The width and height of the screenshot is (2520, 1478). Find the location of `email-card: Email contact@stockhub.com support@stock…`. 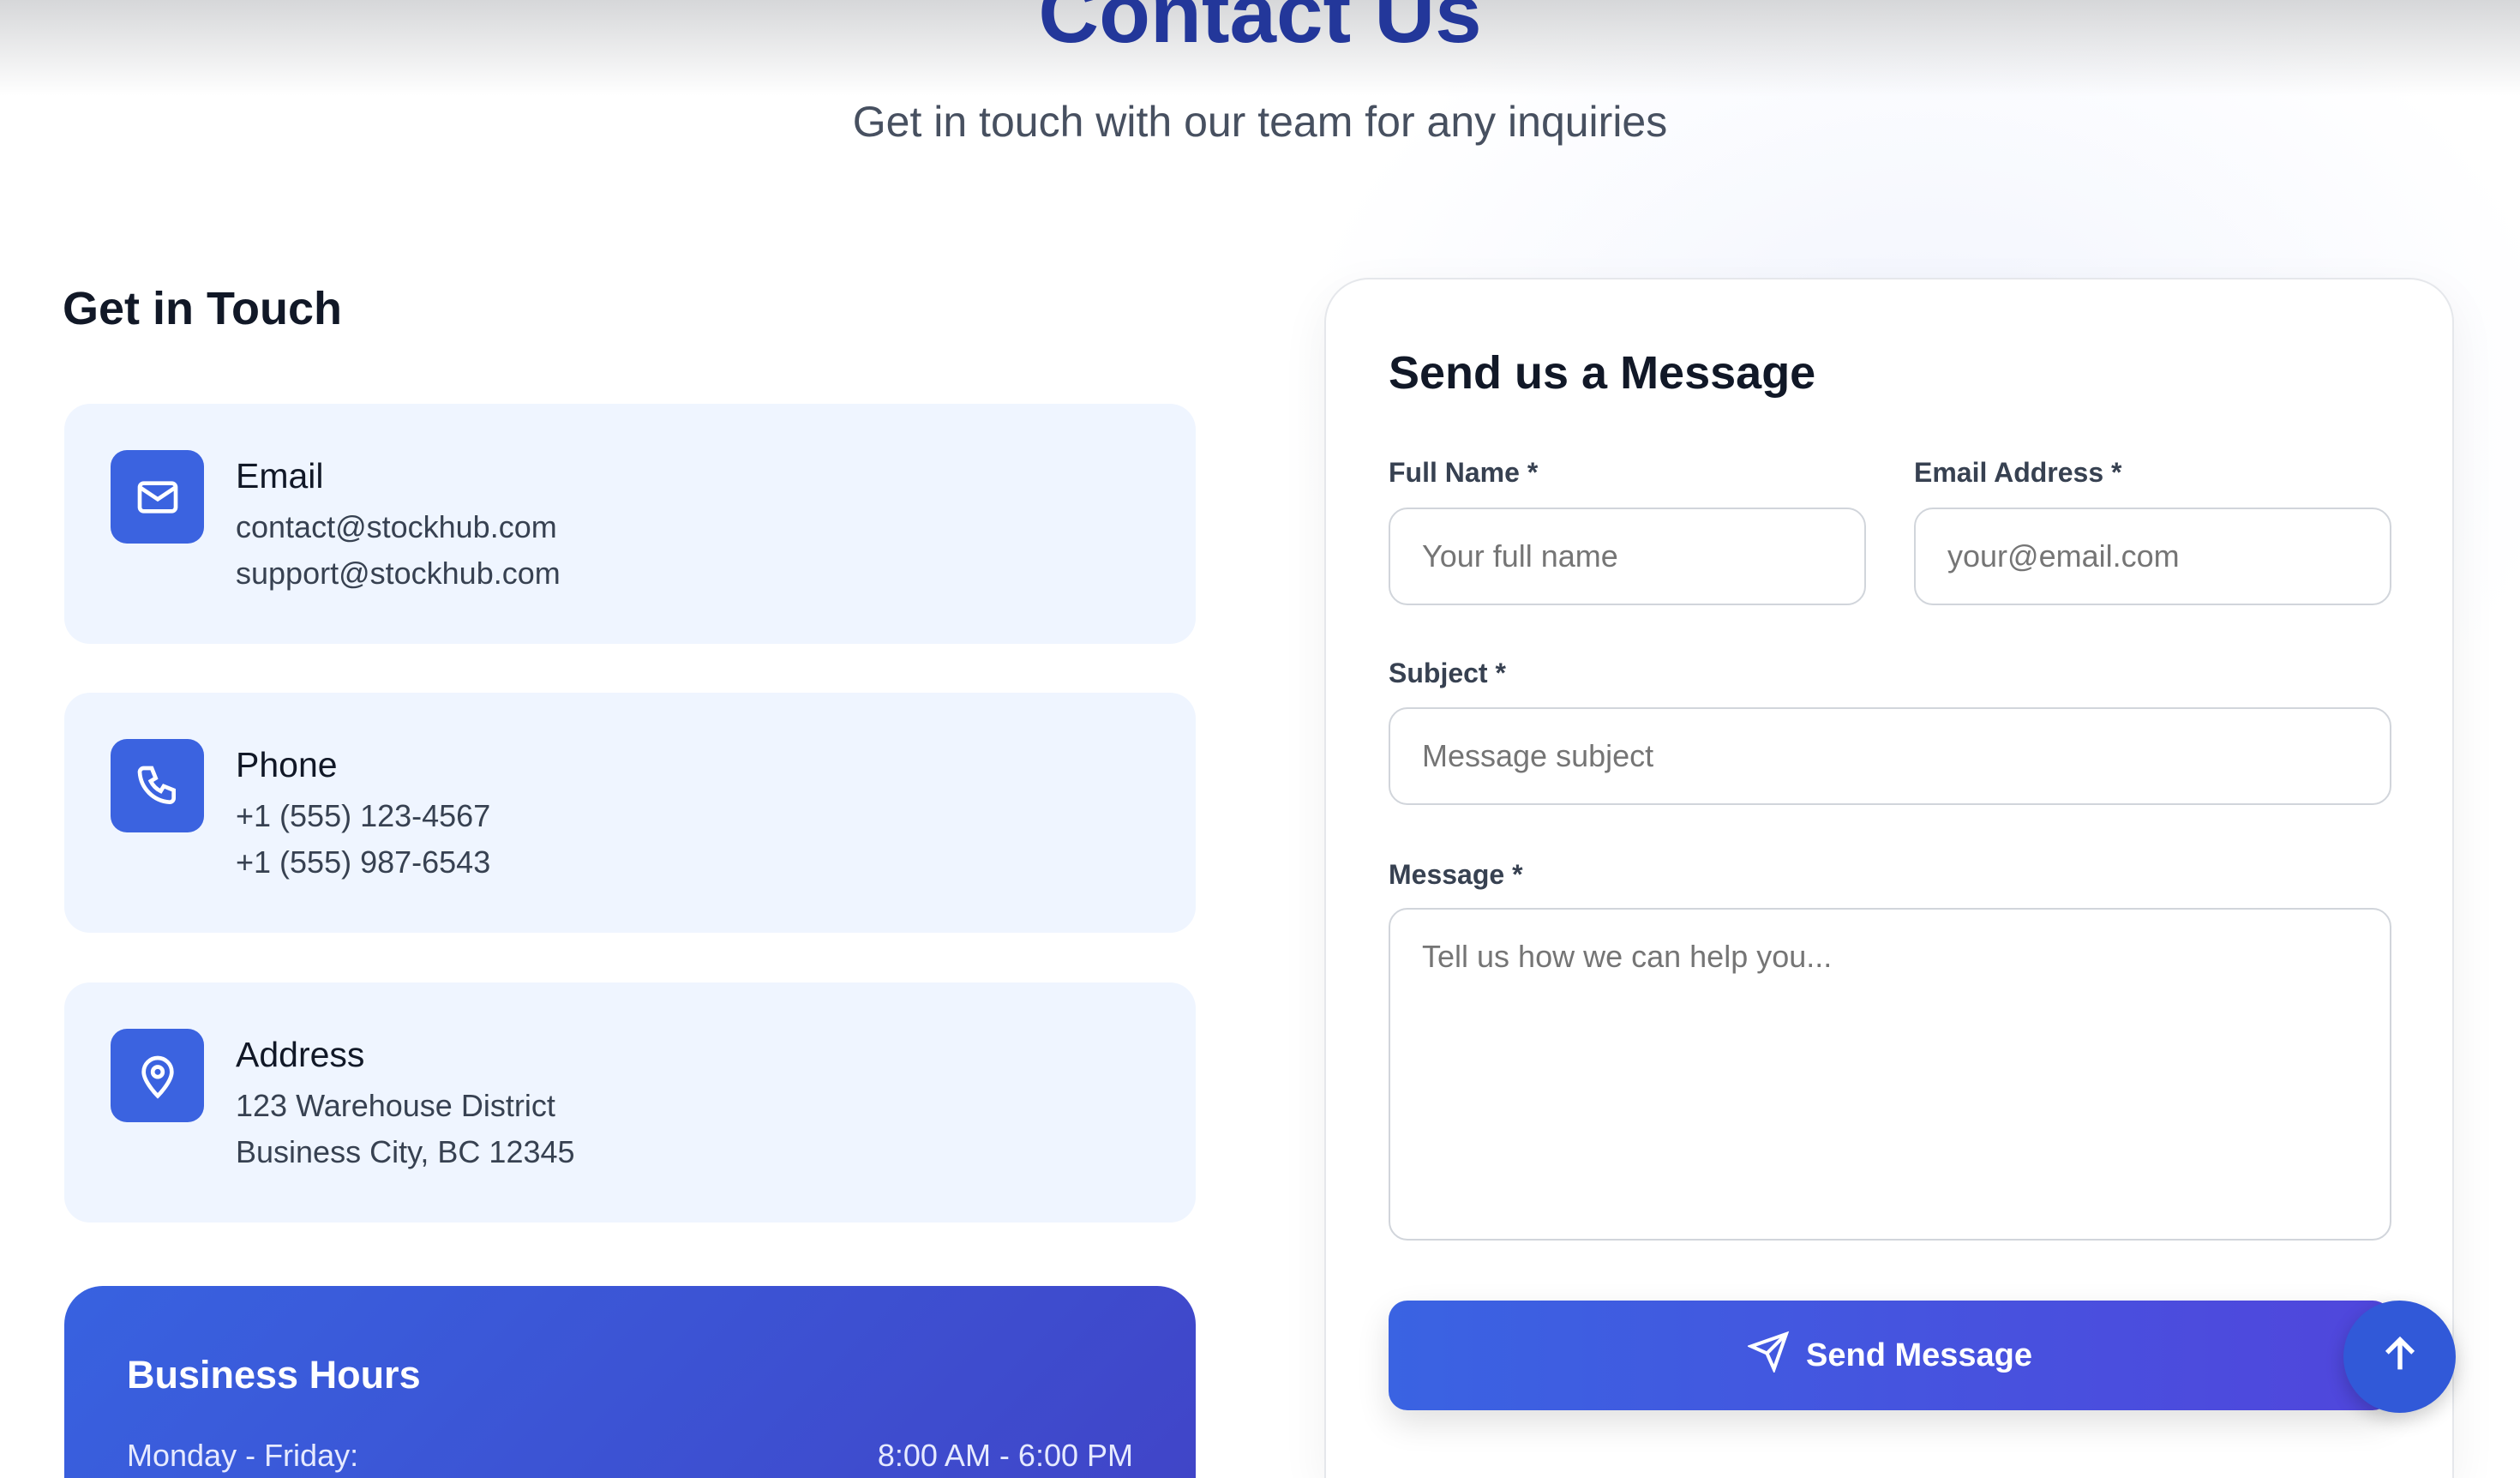

email-card: Email contact@stockhub.com support@stock… is located at coordinates (630, 524).